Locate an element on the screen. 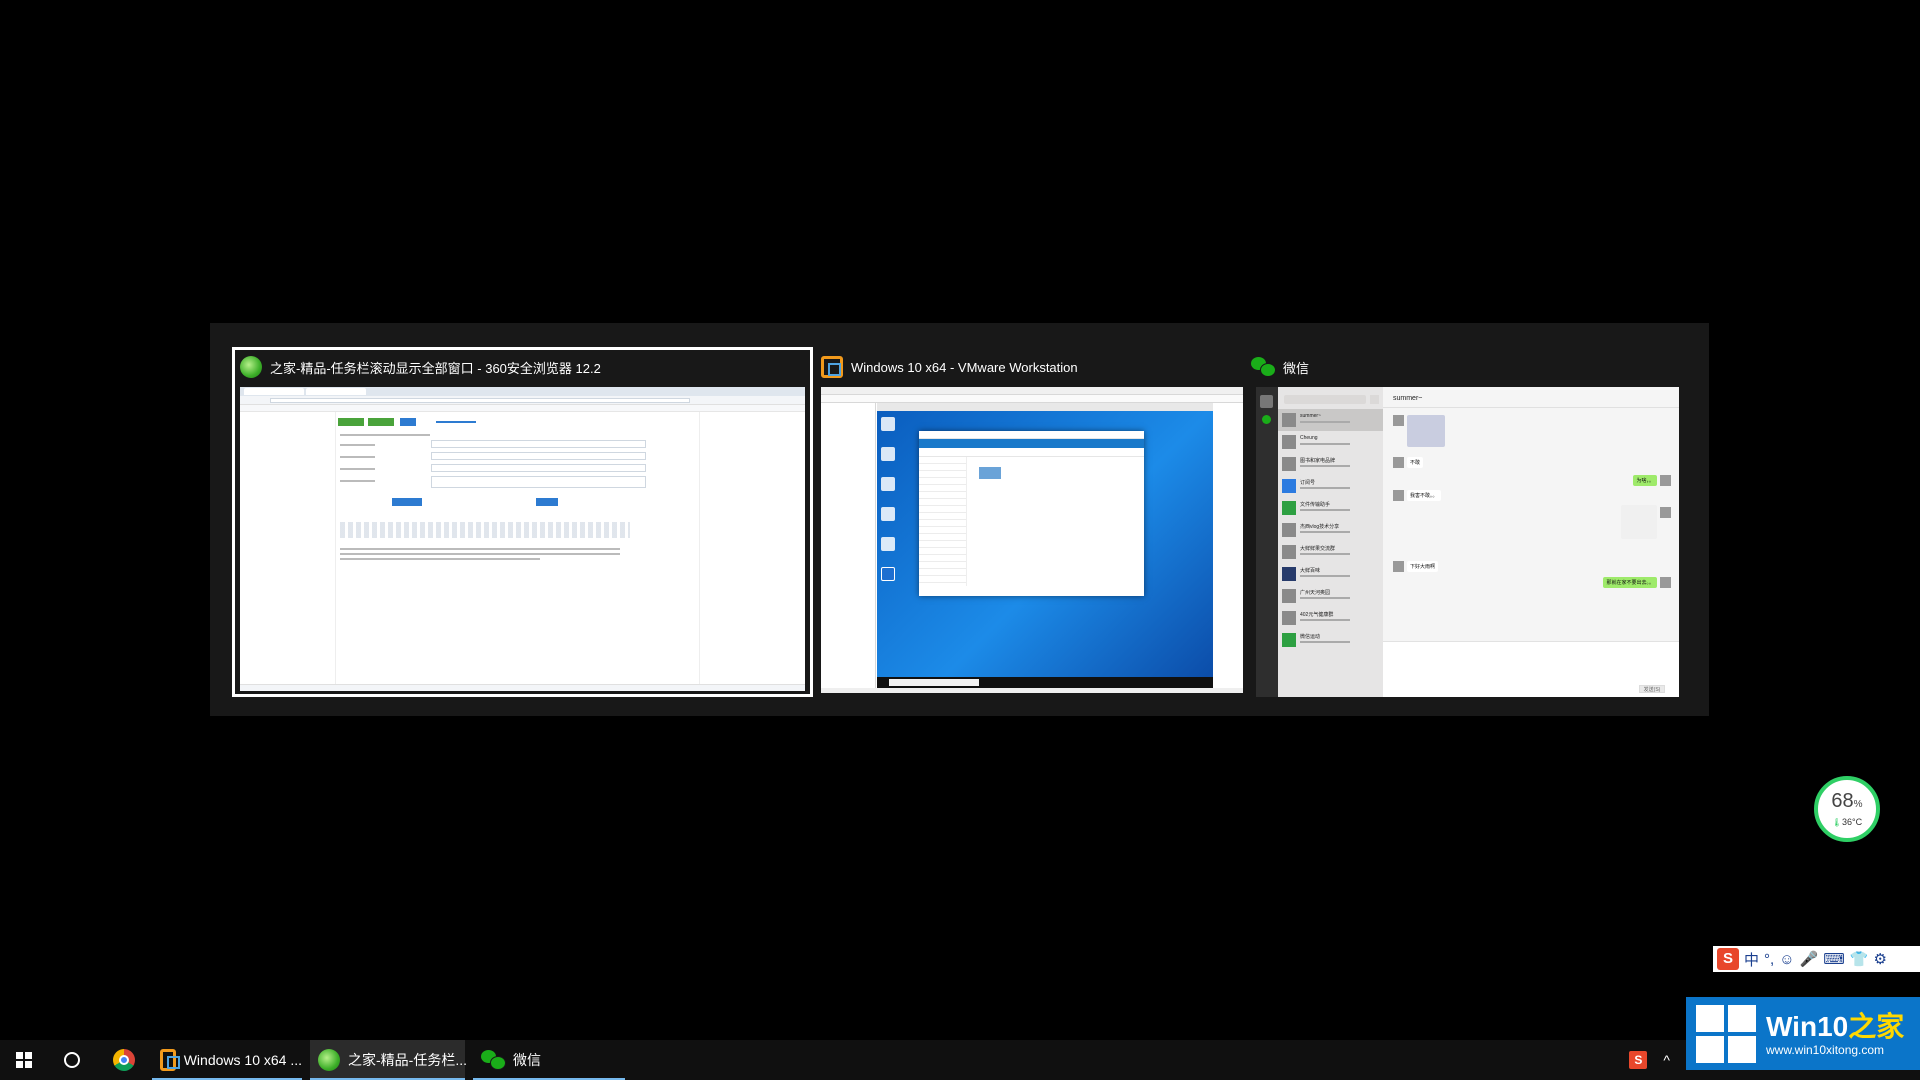 The width and height of the screenshot is (1920, 1080). cortana-icon is located at coordinates (72, 1060).